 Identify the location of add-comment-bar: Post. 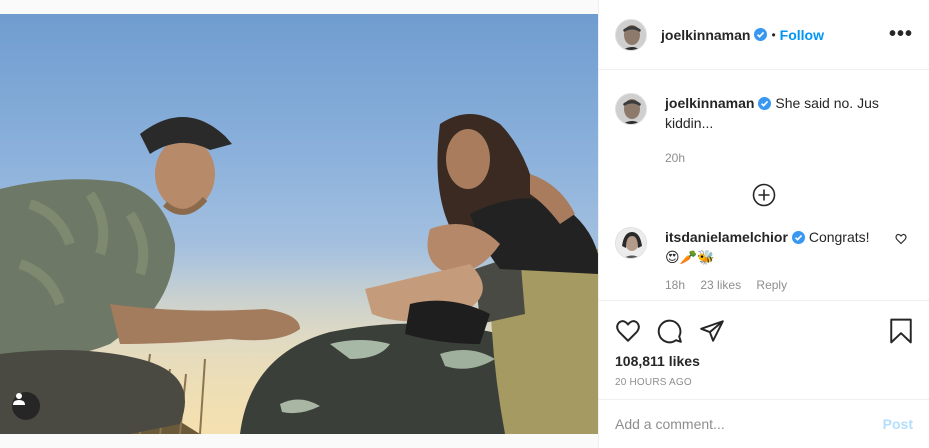
(764, 423).